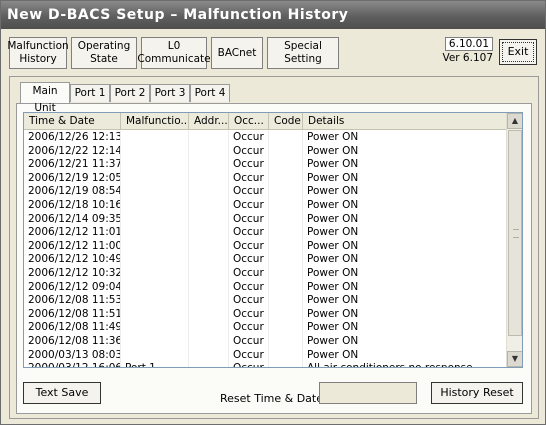 This screenshot has width=546, height=425. I want to click on tab-main-unit: Main Unit, so click(45, 98).